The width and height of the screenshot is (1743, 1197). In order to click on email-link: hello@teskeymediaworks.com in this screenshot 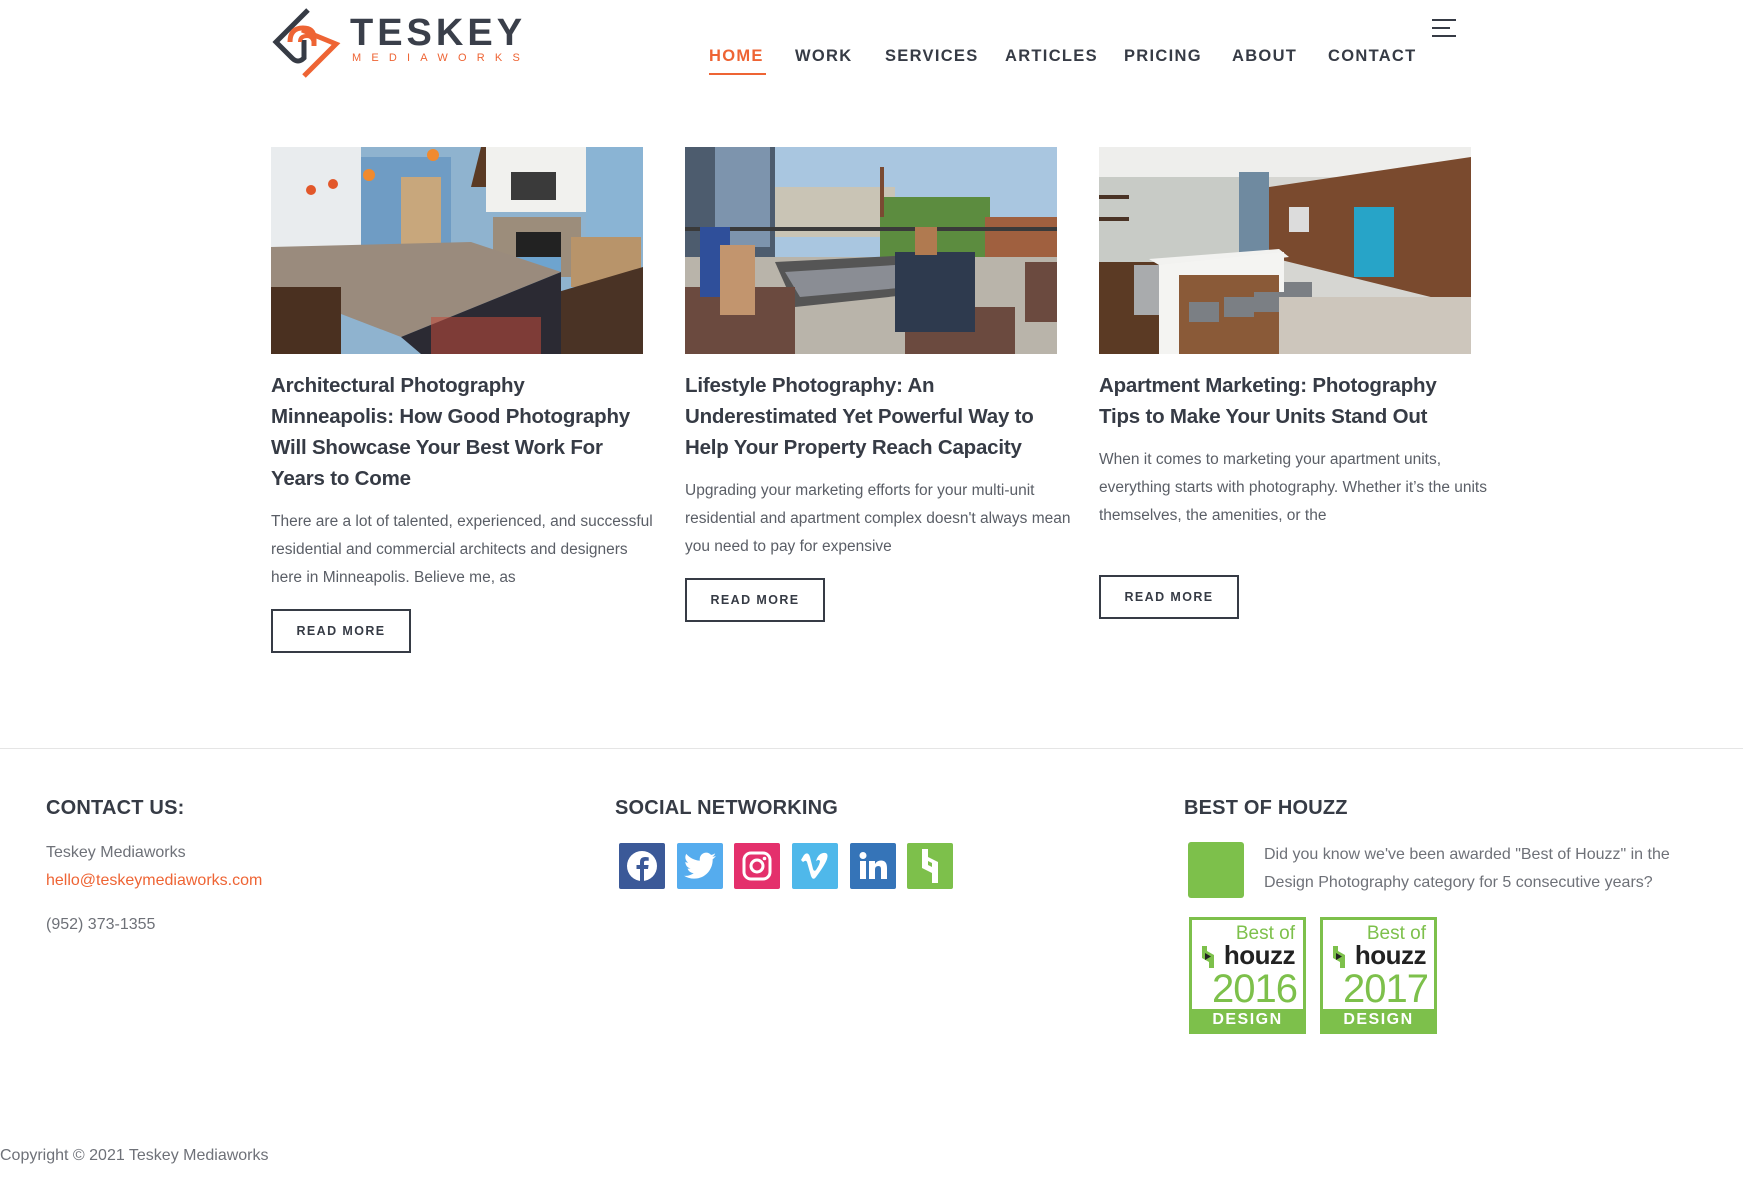, I will do `click(154, 881)`.